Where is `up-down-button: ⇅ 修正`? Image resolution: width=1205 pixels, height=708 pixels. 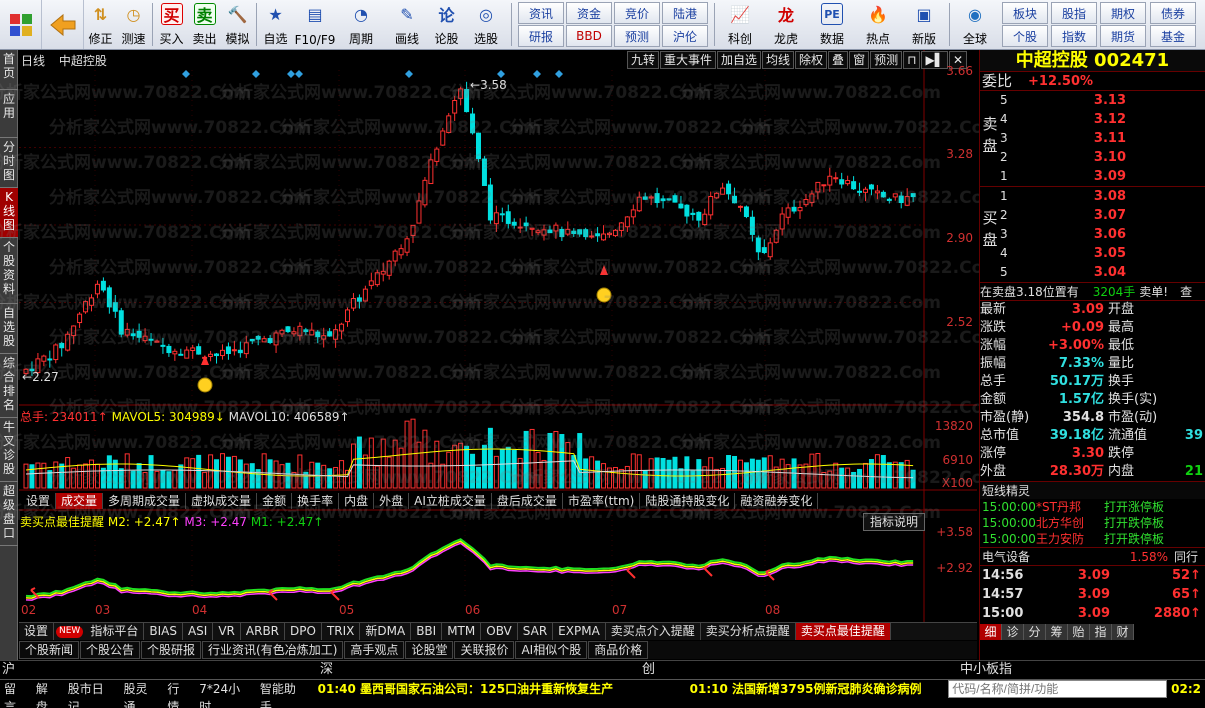 up-down-button: ⇅ 修正 is located at coordinates (100, 24).